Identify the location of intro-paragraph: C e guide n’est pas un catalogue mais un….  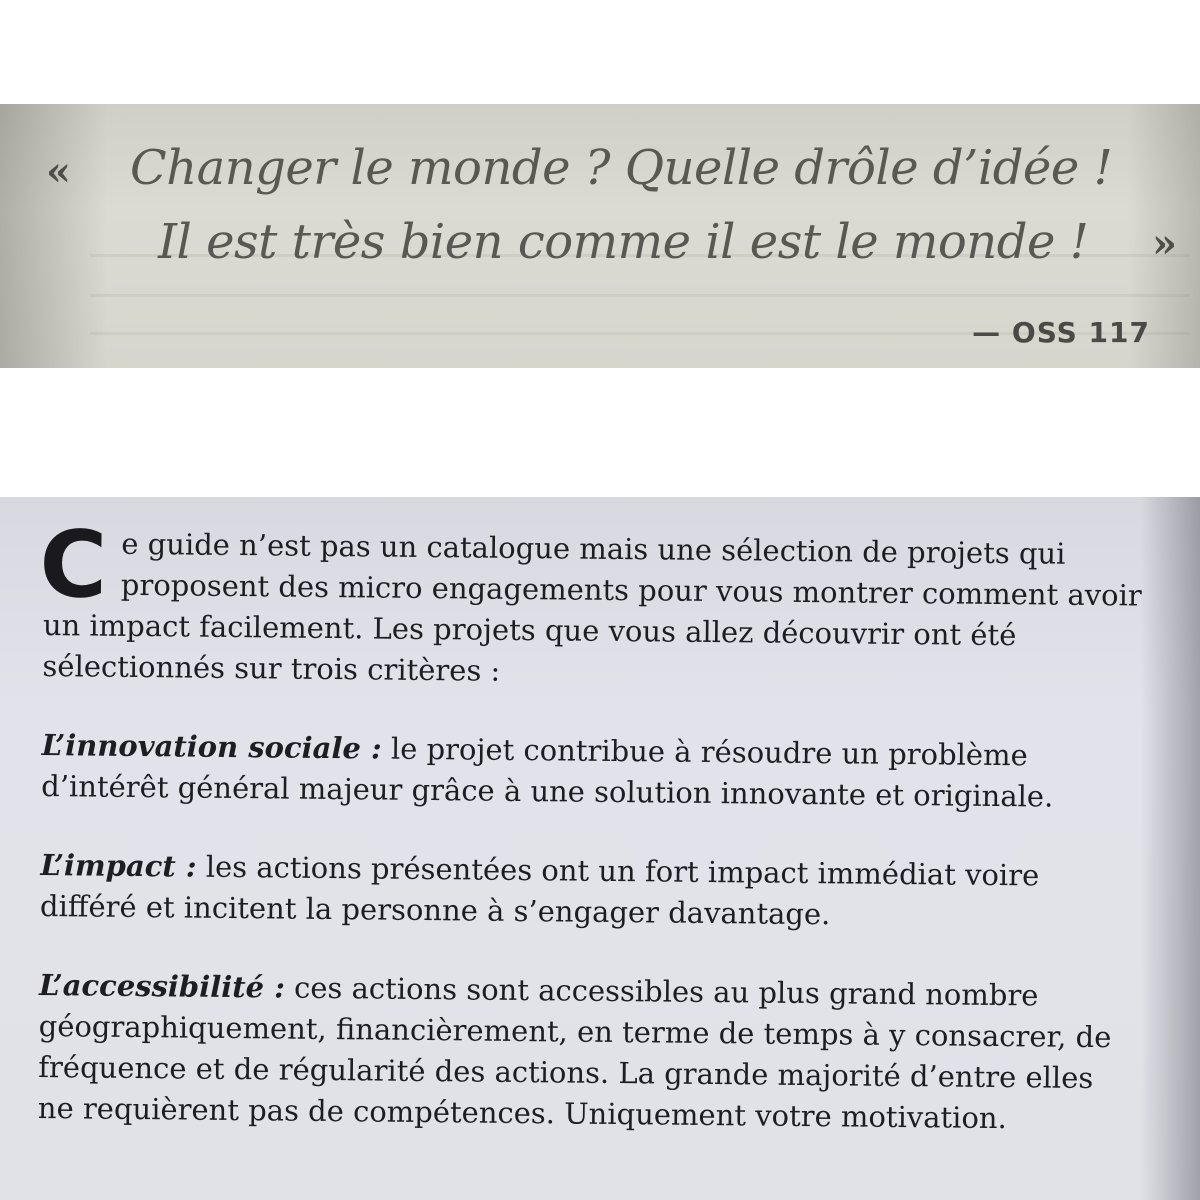
(591, 604).